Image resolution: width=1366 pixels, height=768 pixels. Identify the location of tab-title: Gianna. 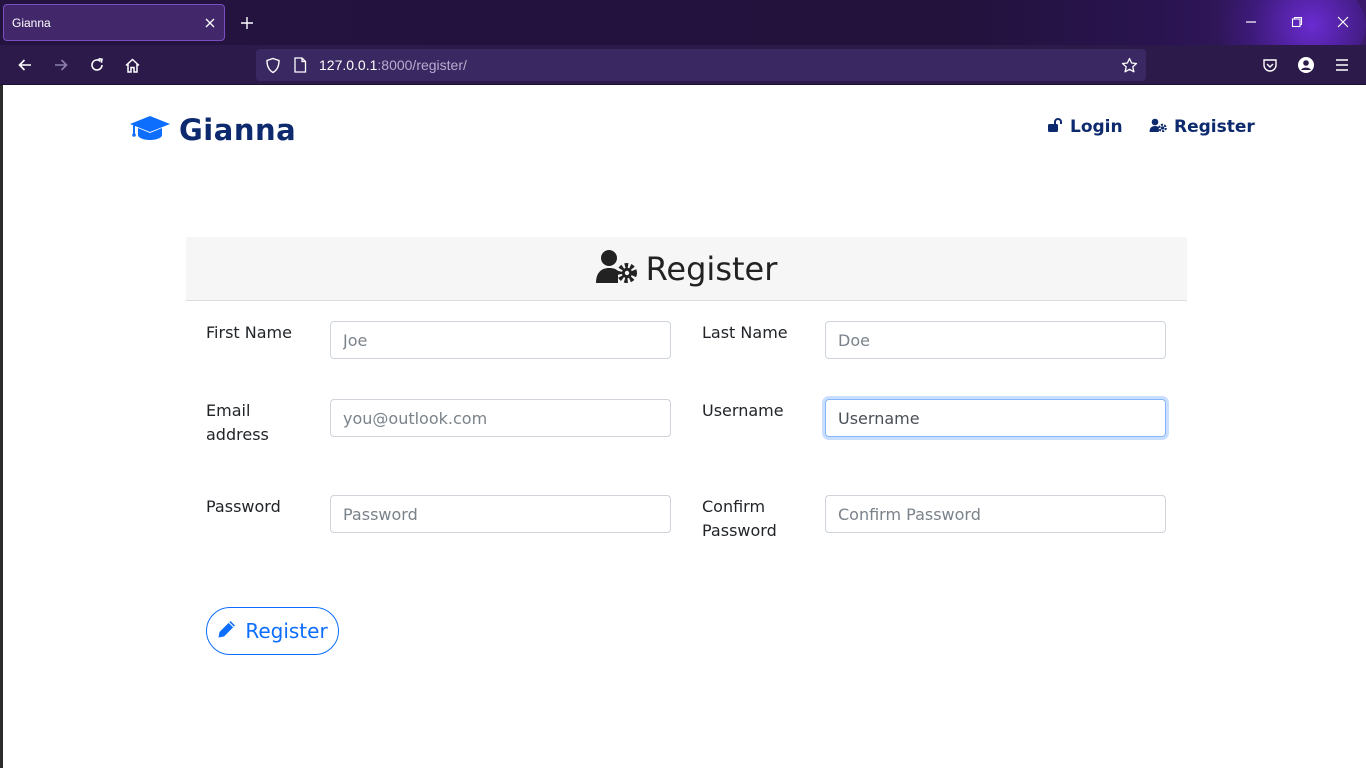
(31, 22).